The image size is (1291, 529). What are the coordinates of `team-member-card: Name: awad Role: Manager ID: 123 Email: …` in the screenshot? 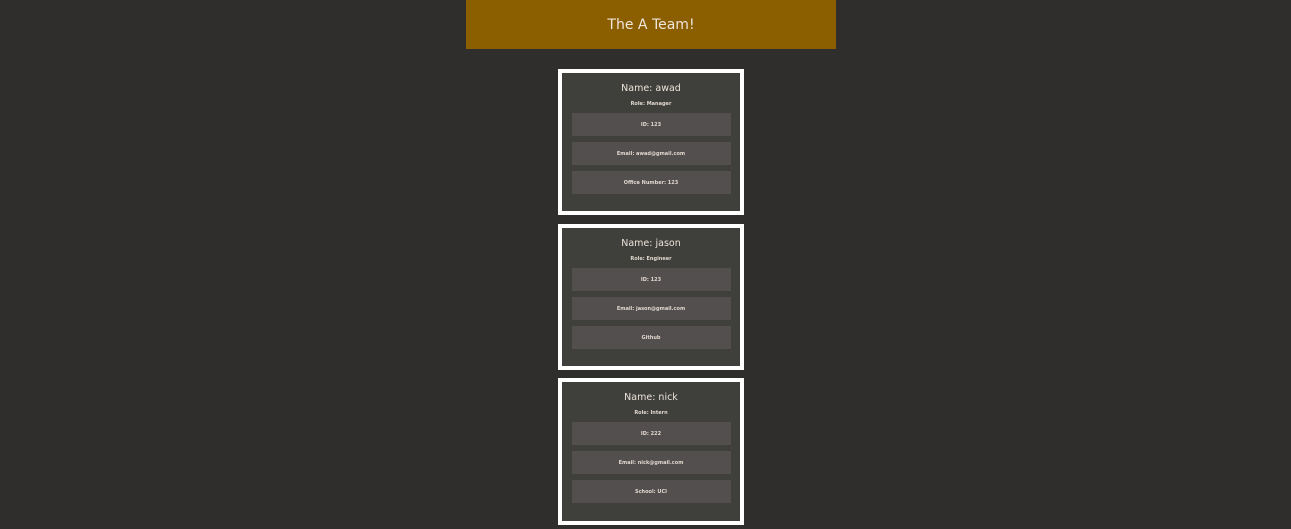 It's located at (651, 142).